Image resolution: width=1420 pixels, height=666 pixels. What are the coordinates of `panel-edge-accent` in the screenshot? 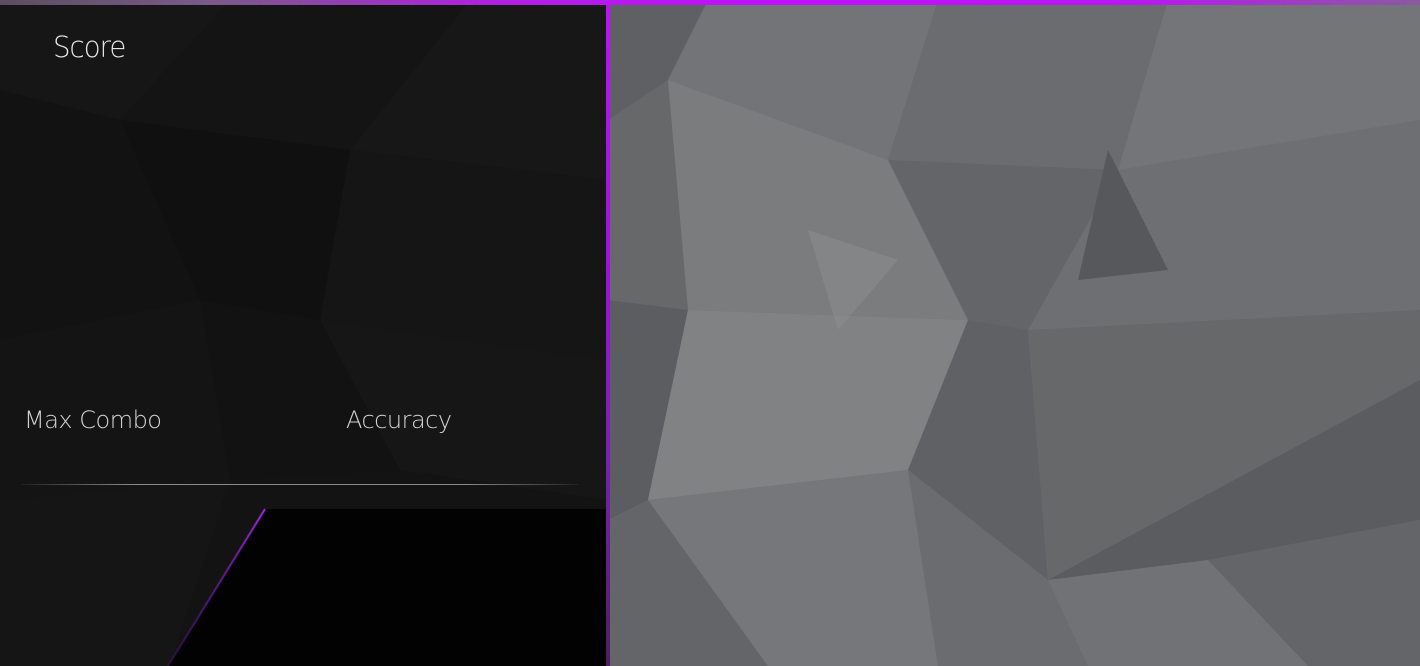 It's located at (608, 333).